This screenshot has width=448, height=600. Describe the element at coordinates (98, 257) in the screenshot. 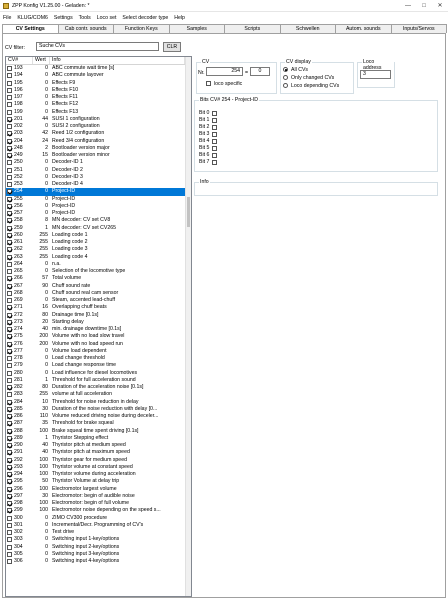

I see `table-row: 263 255 Loading code 4` at that location.